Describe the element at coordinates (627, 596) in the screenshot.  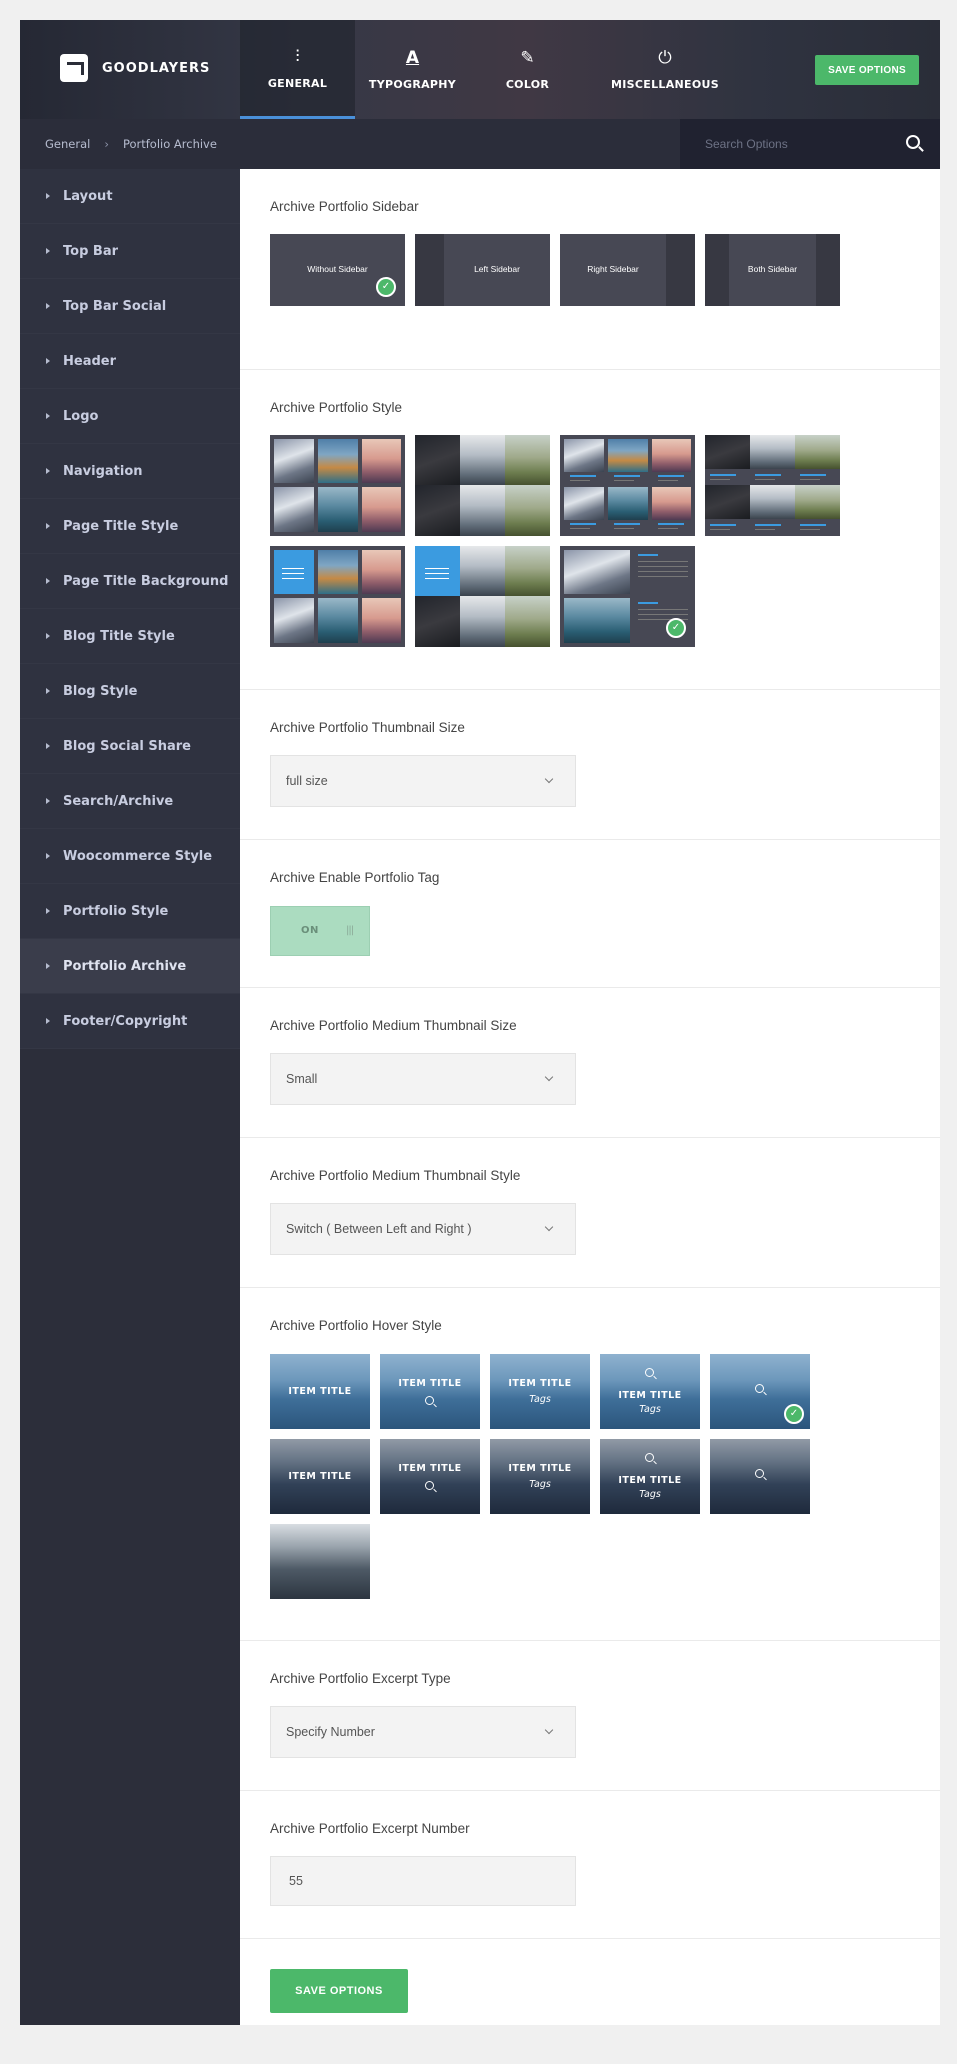
I see `portfolio-style-option-7: ✓` at that location.